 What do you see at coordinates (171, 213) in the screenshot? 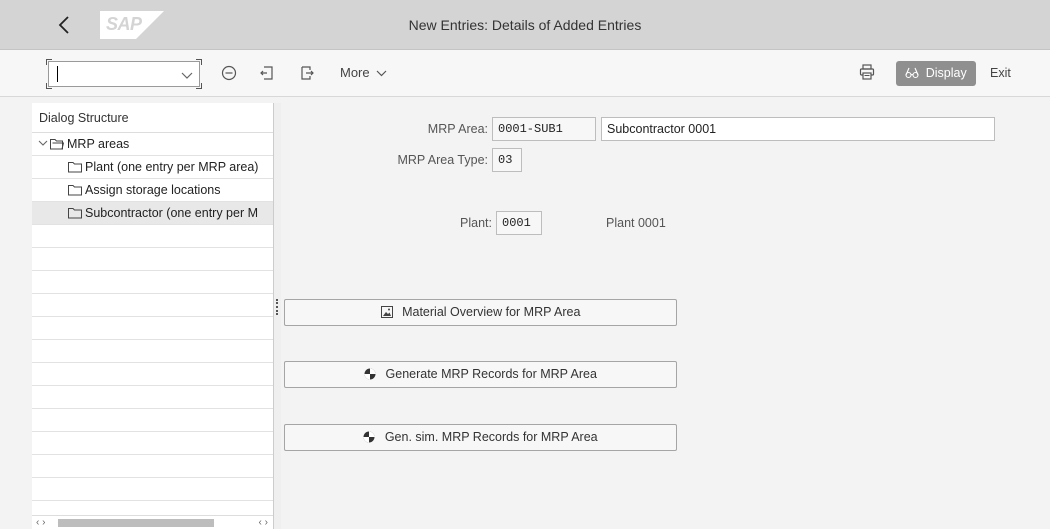
I see `tree-item-label: Subcontractor (one entry per M` at bounding box center [171, 213].